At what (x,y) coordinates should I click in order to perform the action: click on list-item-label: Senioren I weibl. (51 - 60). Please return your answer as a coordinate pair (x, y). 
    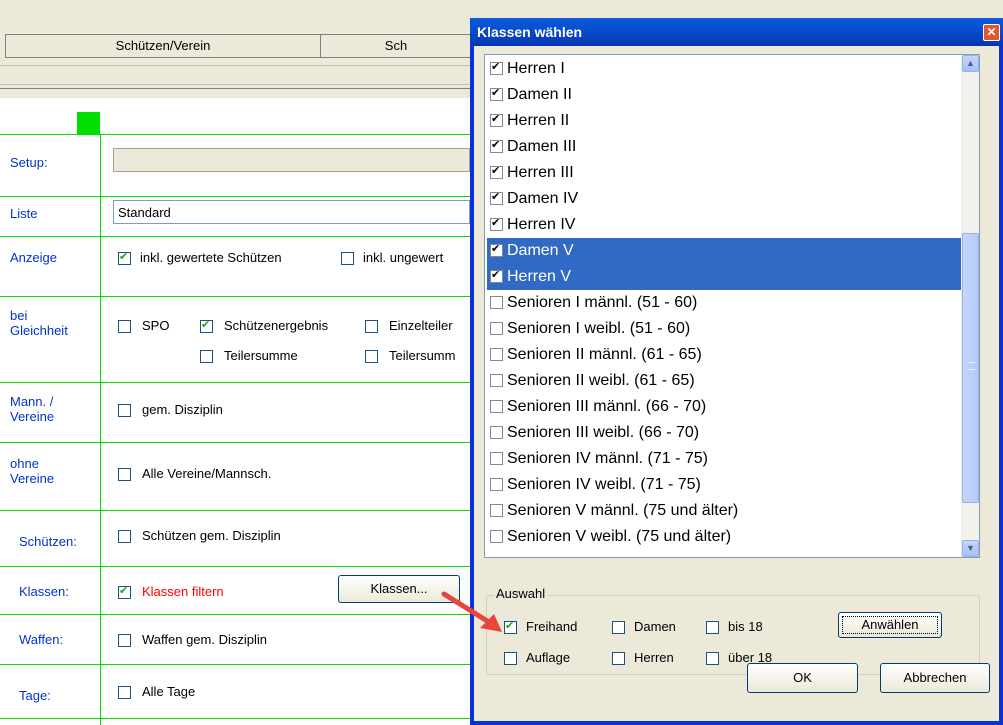
    Looking at the image, I should click on (599, 328).